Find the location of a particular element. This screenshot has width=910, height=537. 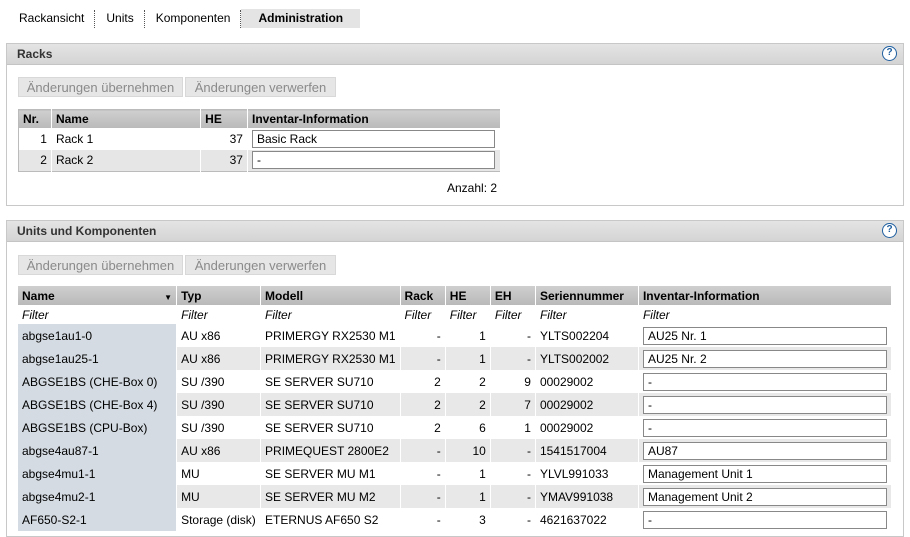

rack-inventory-input: Basic Rack is located at coordinates (373, 138).